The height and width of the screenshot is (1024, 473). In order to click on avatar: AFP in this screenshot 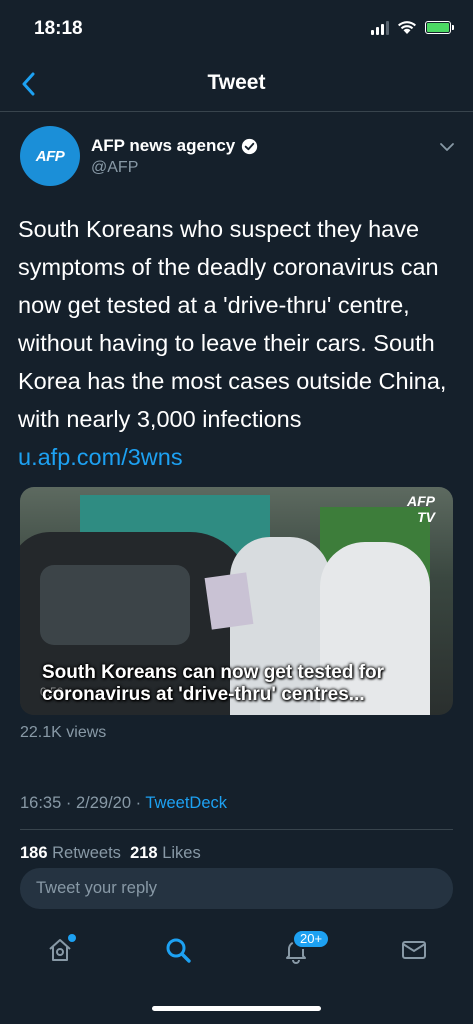, I will do `click(50, 156)`.